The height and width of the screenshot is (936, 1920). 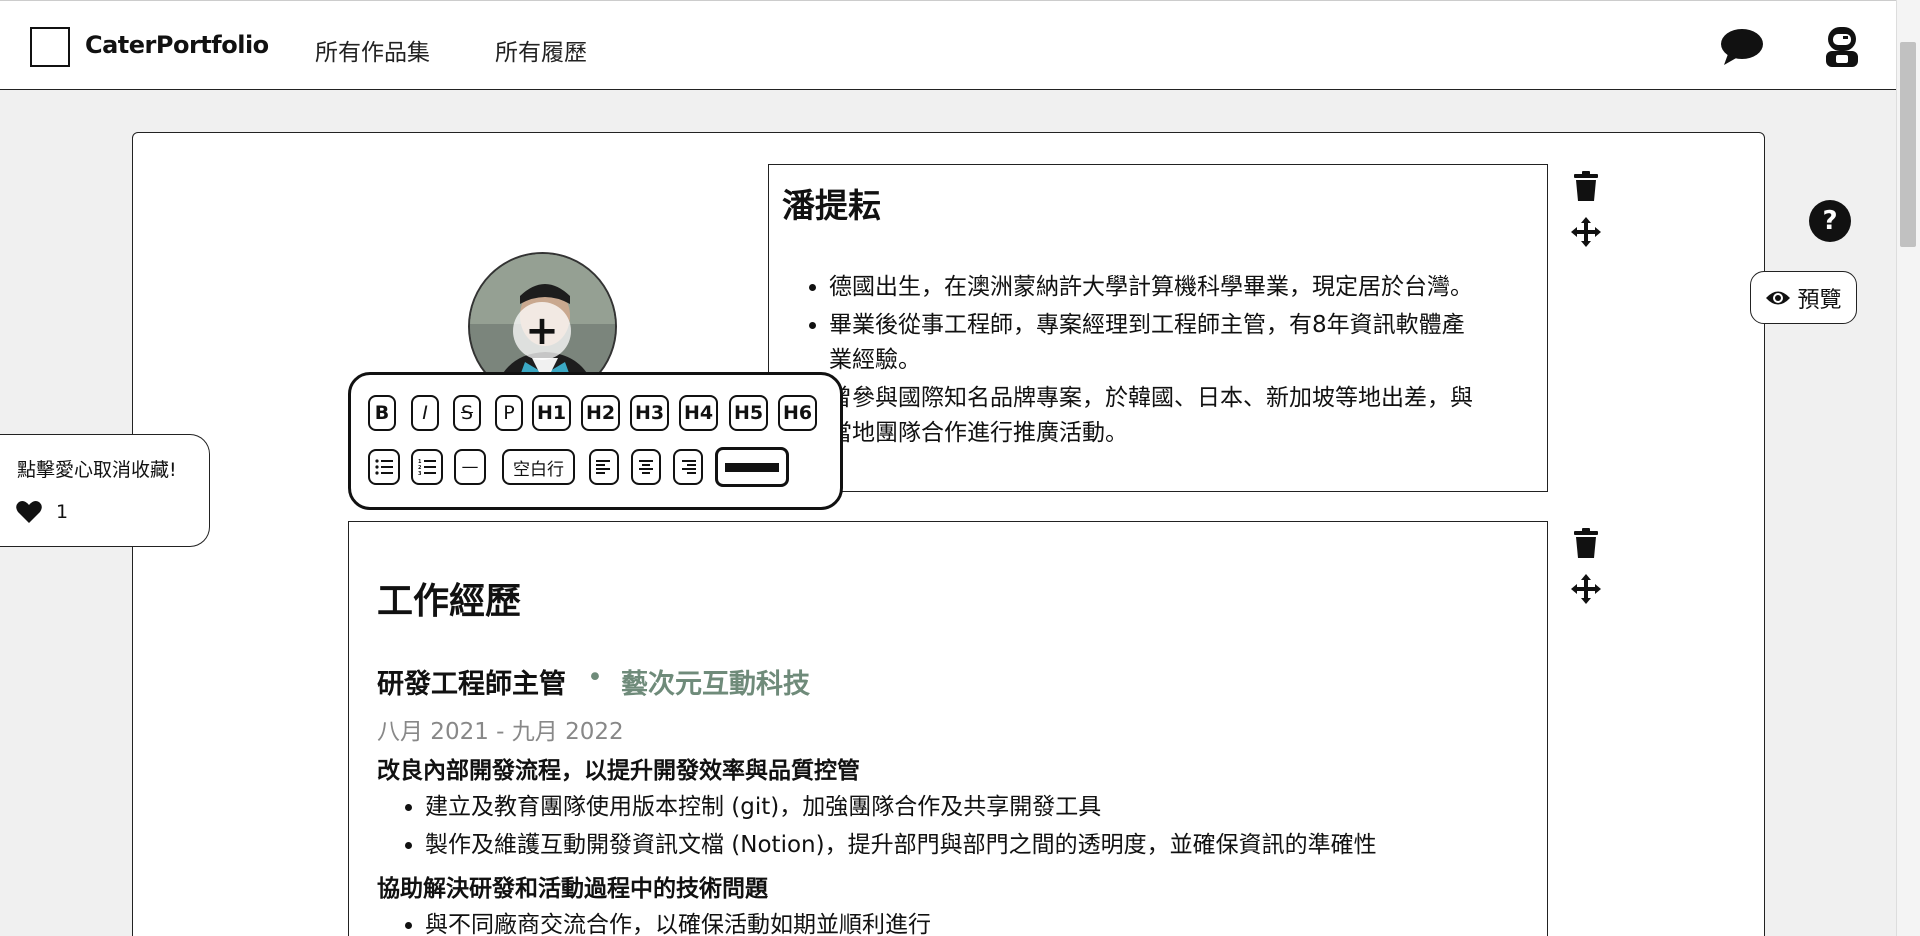 I want to click on paragraph-button: P, so click(x=509, y=413).